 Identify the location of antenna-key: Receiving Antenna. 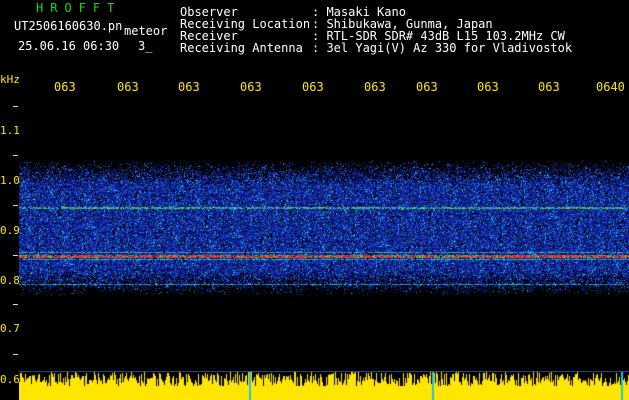
(241, 48).